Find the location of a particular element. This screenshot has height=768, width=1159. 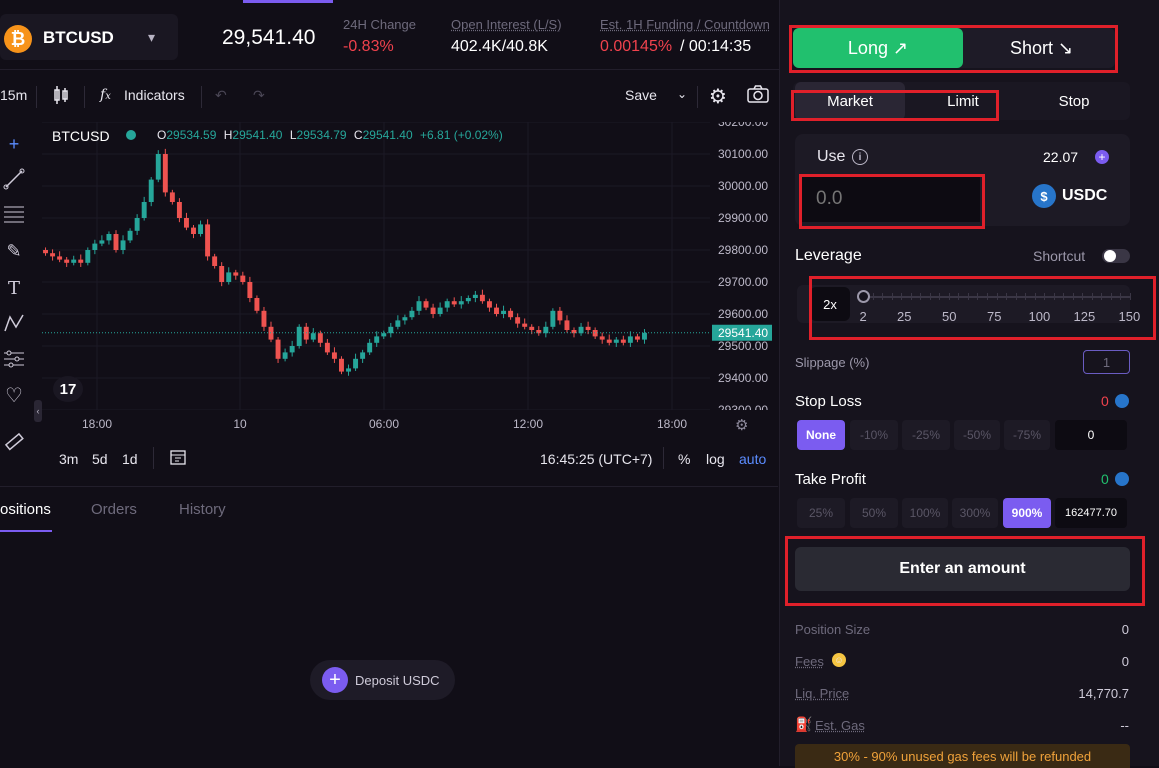

chevron-down-icon: ⌄ is located at coordinates (682, 94).